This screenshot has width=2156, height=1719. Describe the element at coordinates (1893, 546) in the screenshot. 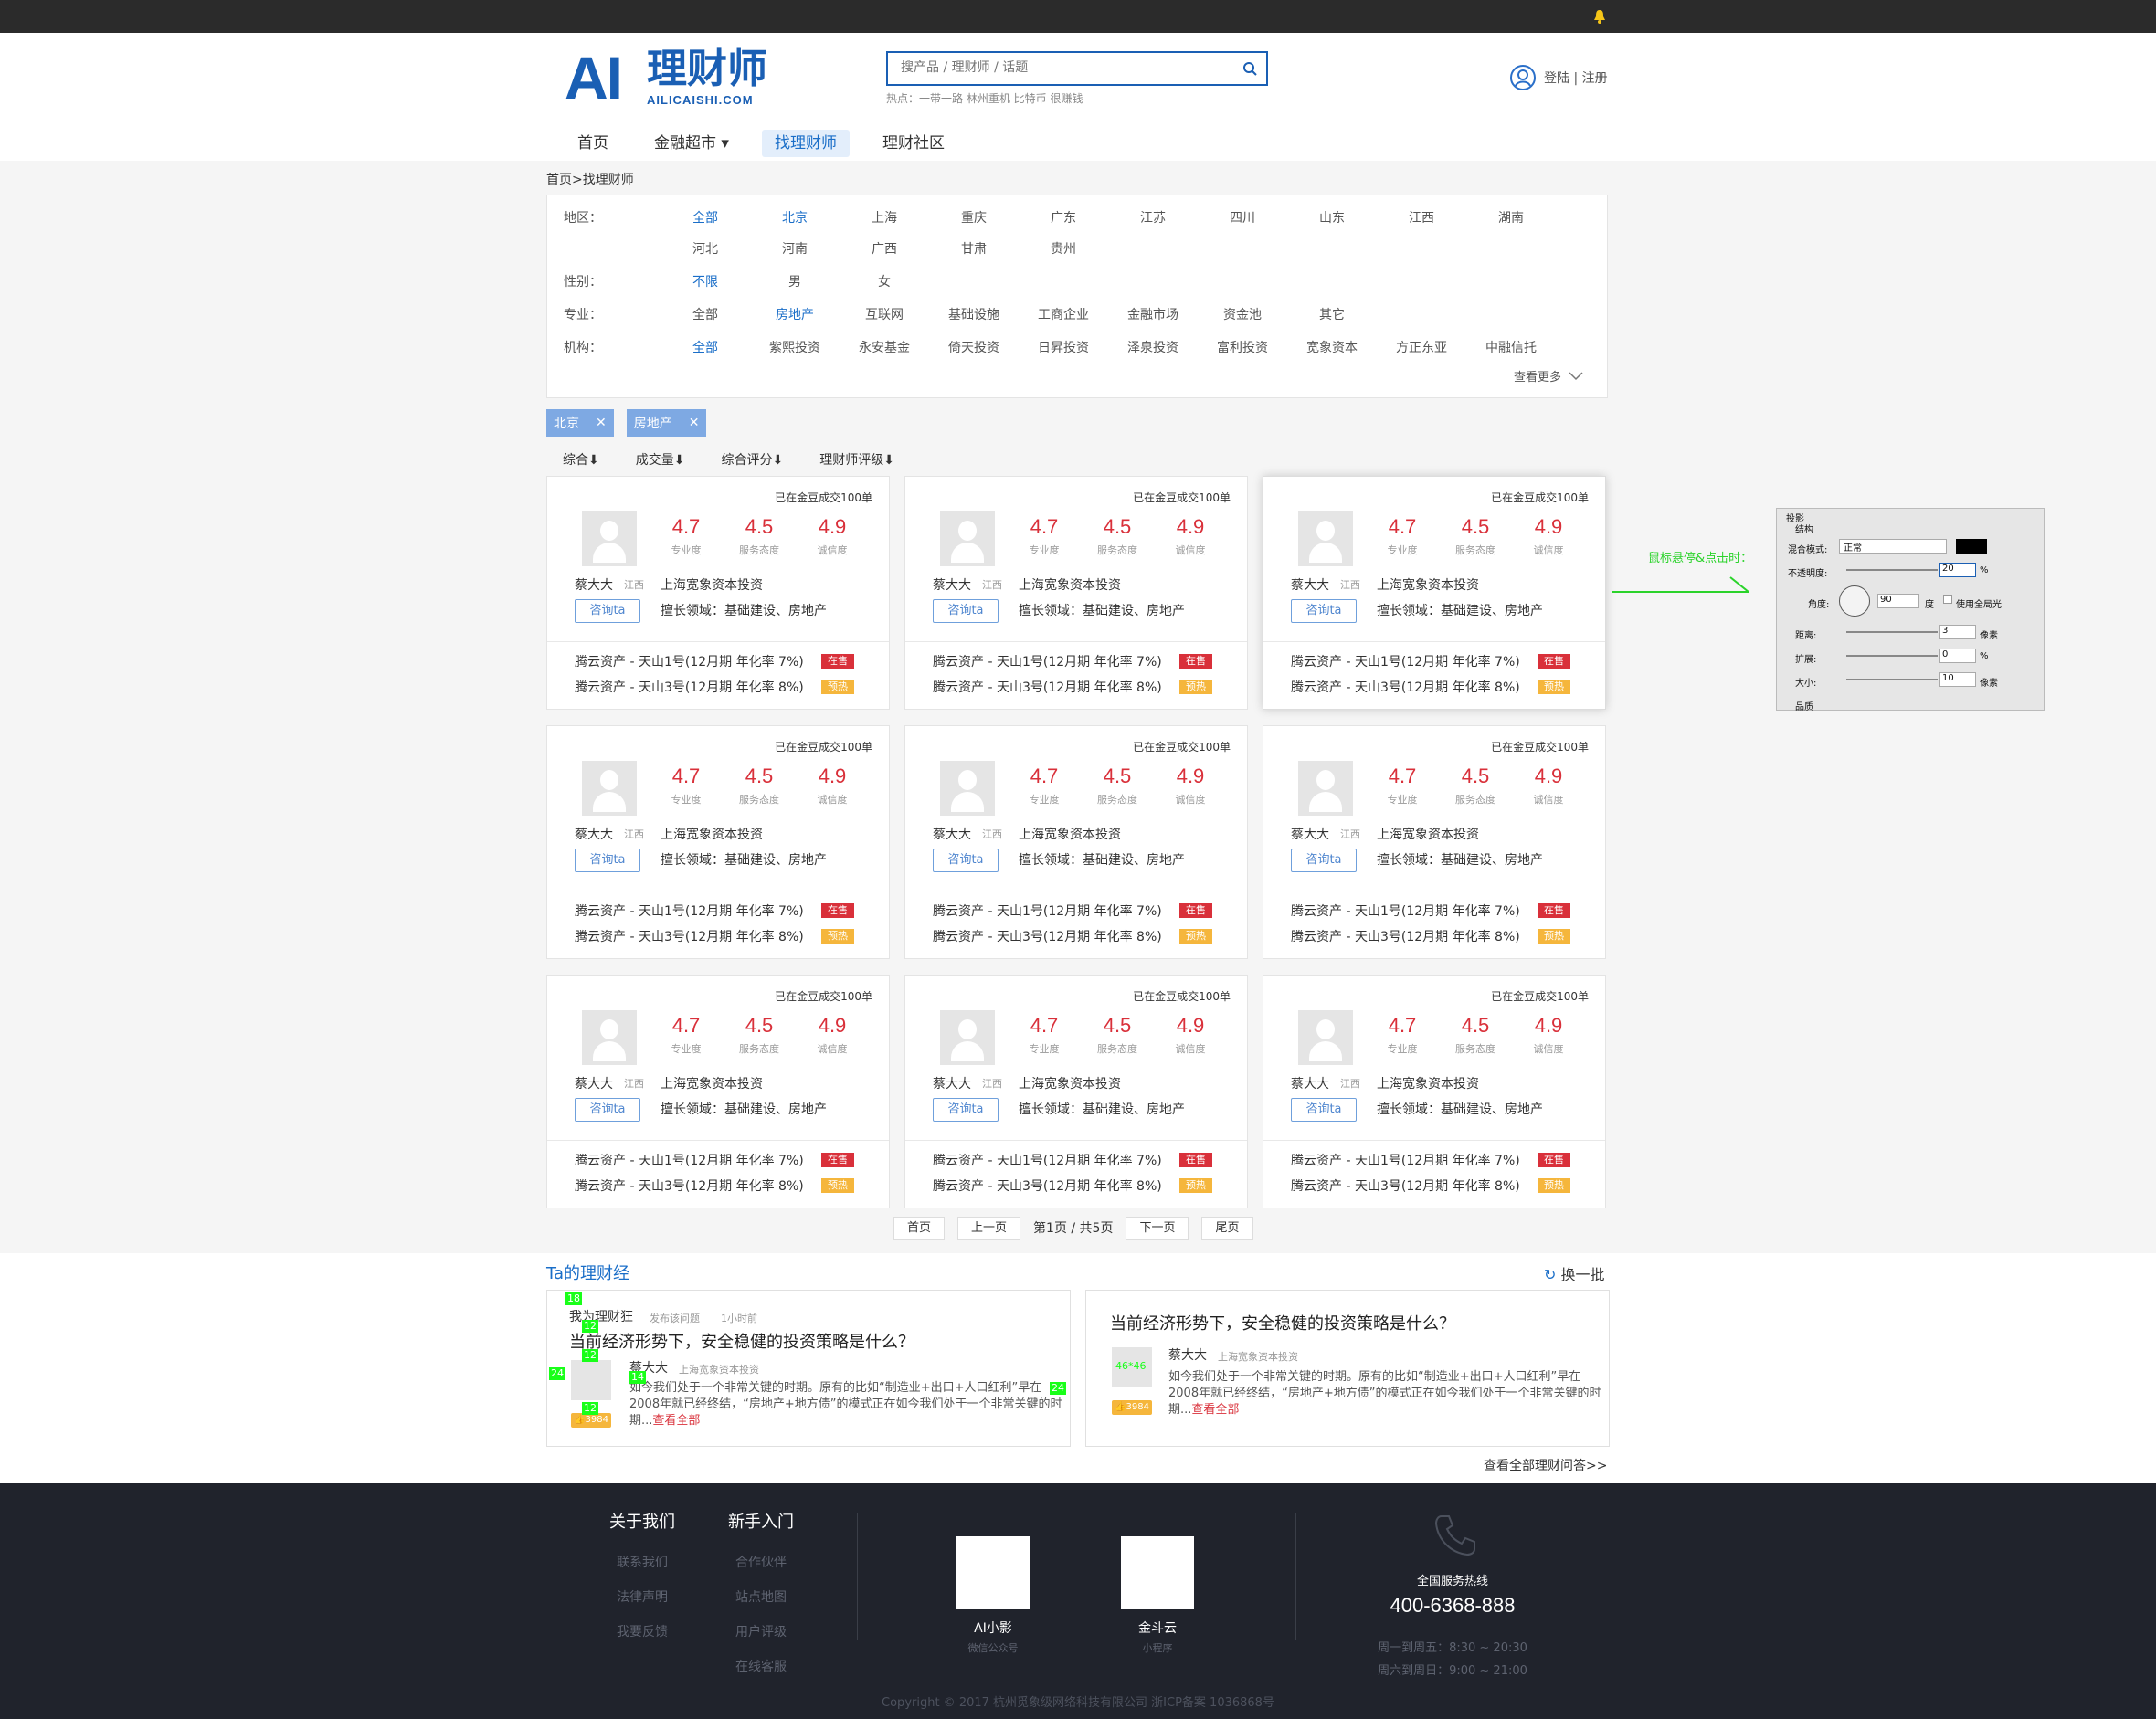

I see `blend-select: 正常` at that location.